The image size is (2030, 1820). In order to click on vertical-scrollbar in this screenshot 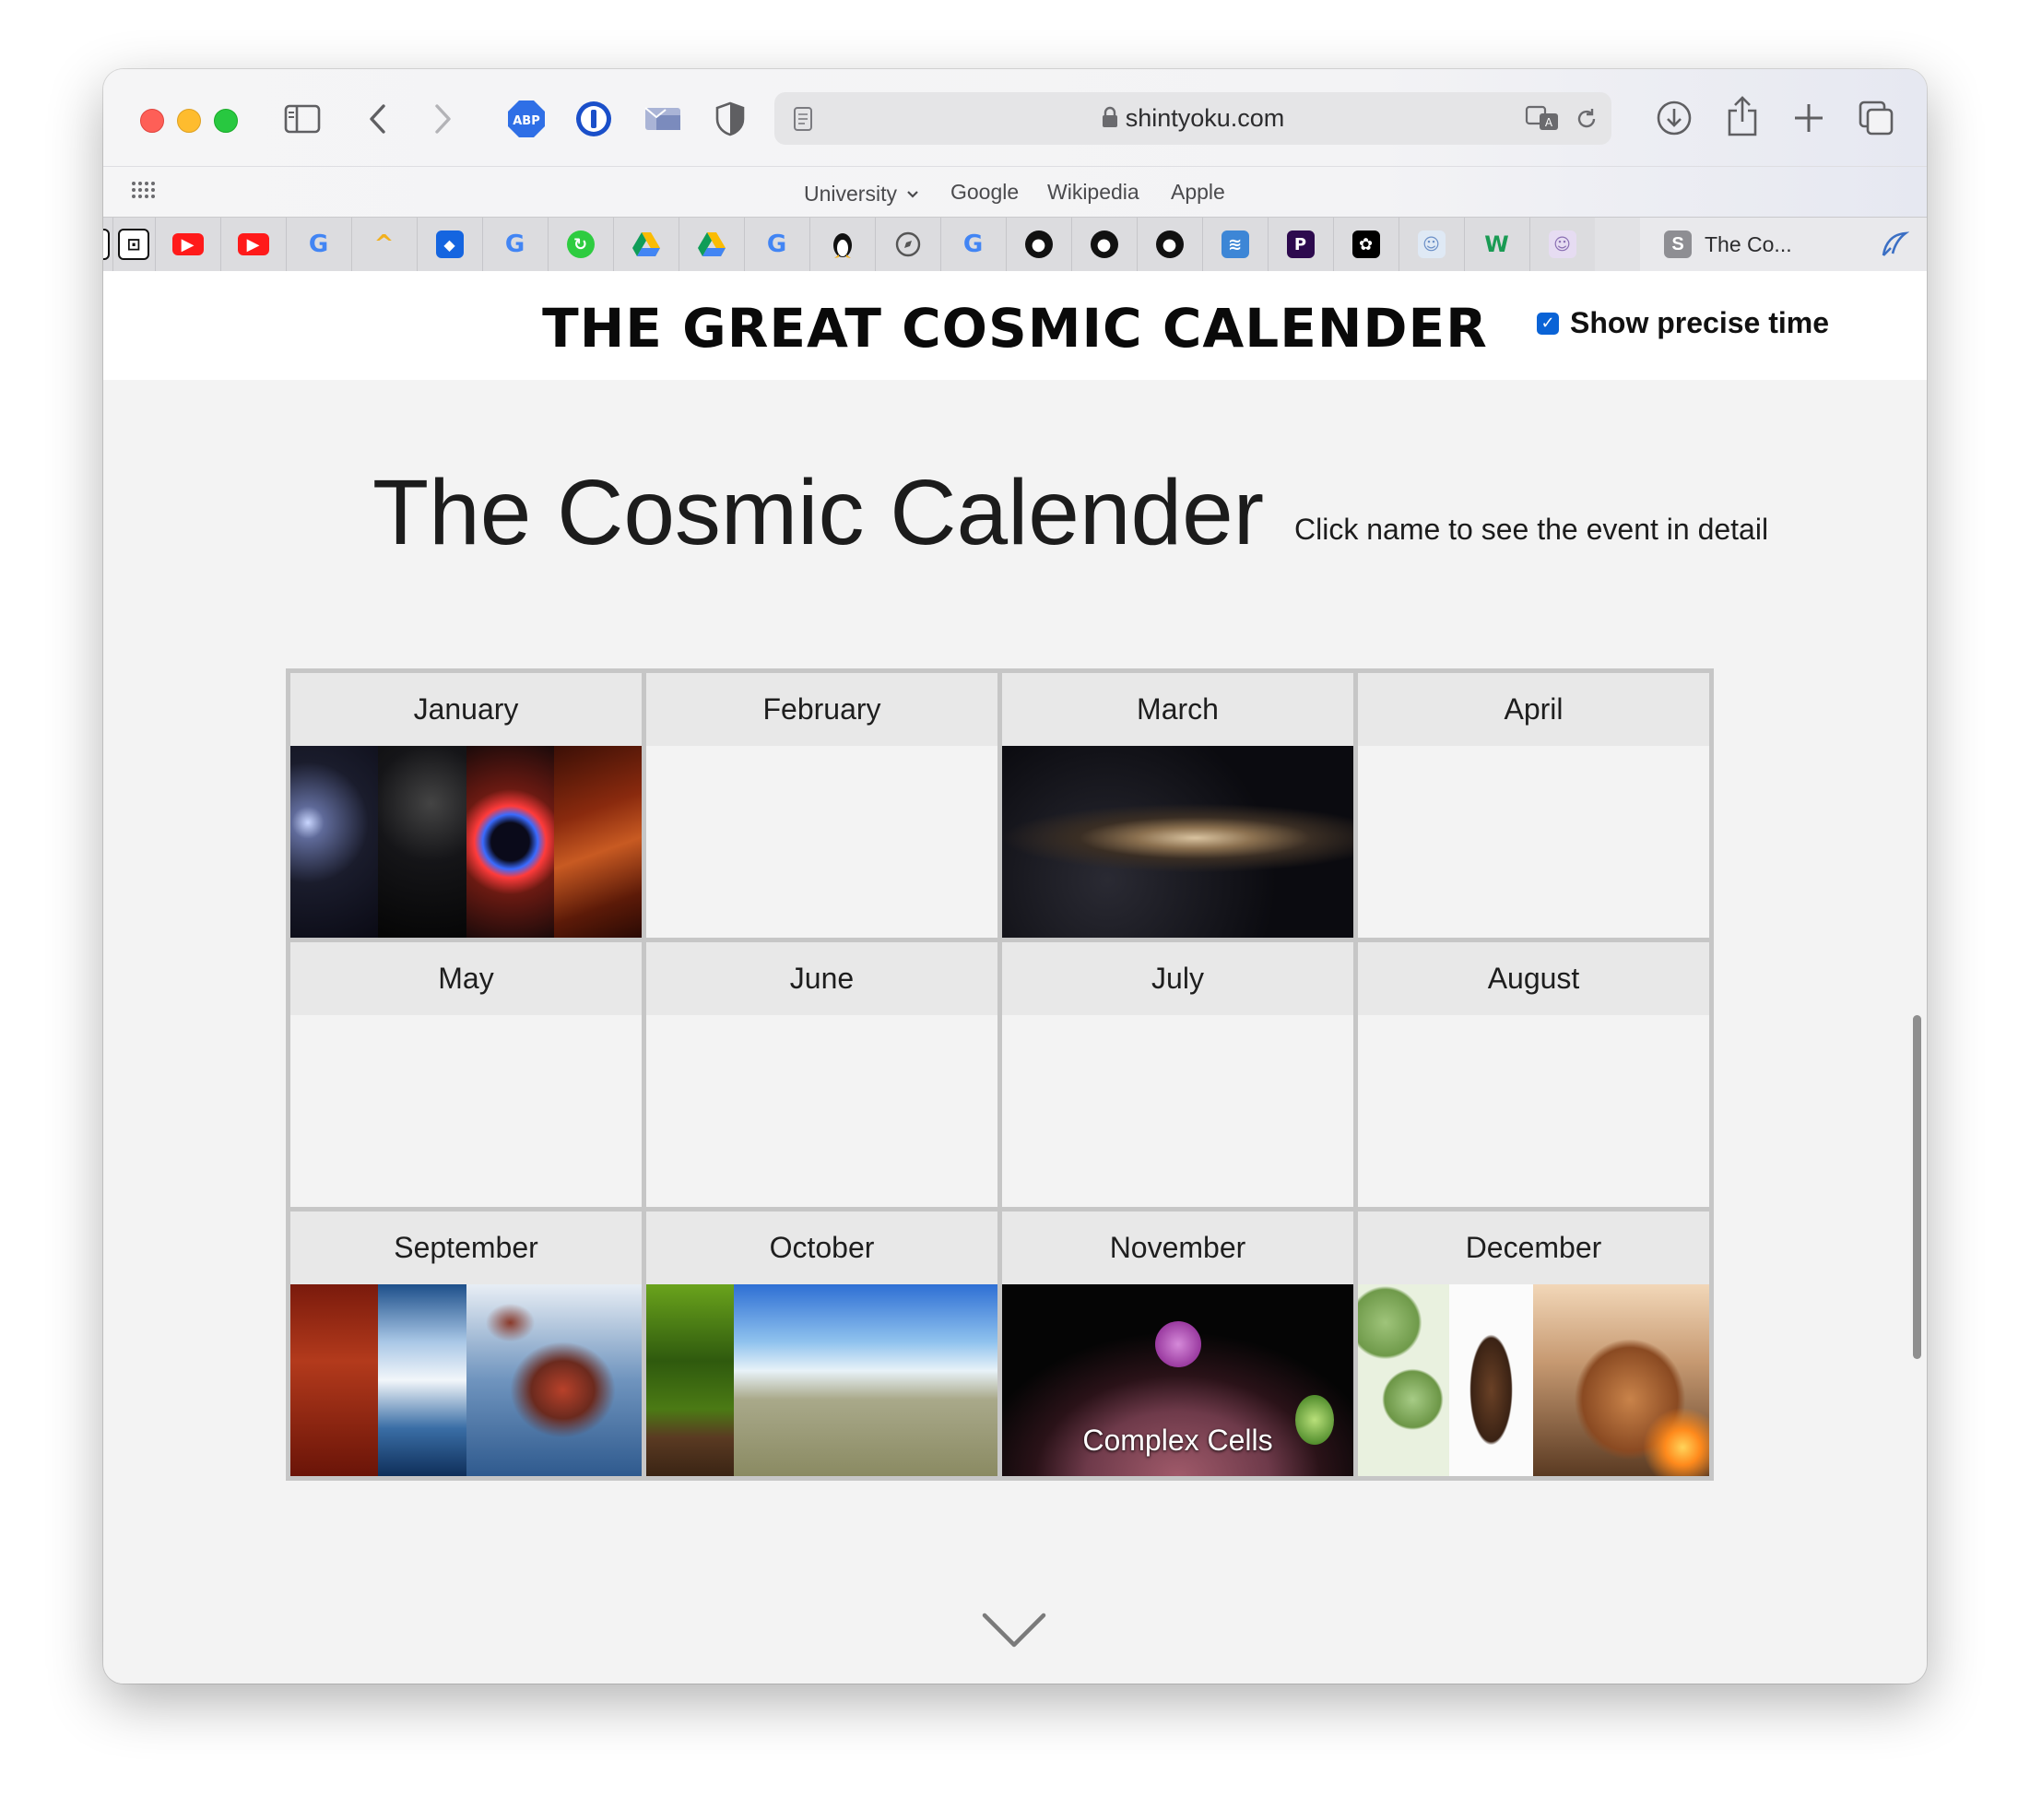, I will do `click(1917, 1187)`.